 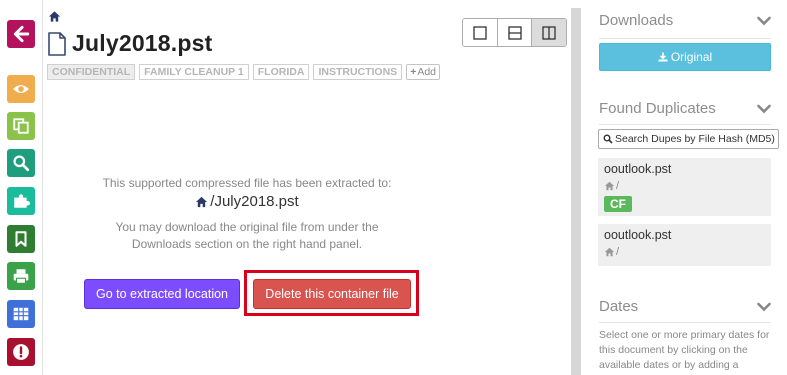 I want to click on search-dupes-label: Search Dupes by File Hash (MD5), so click(x=695, y=139).